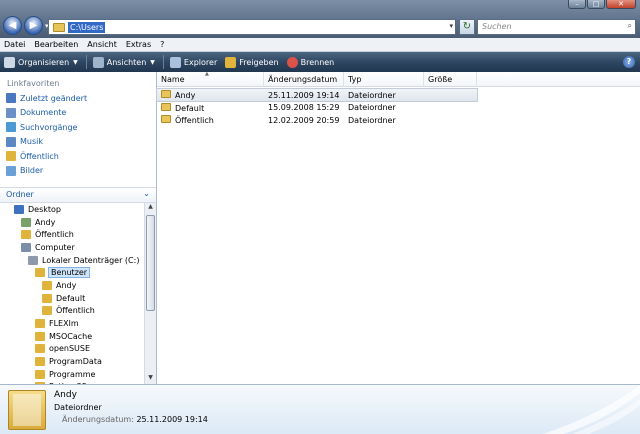  I want to click on details-modified: Änderungsdatum: 25.11.2009 19:14, so click(135, 419).